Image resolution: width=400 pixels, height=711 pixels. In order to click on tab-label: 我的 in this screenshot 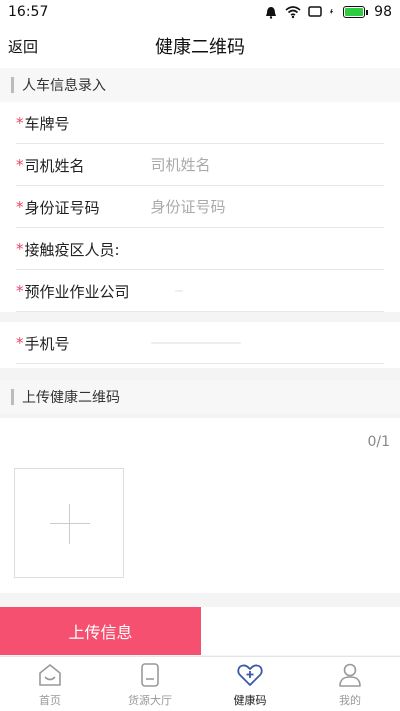, I will do `click(350, 700)`.